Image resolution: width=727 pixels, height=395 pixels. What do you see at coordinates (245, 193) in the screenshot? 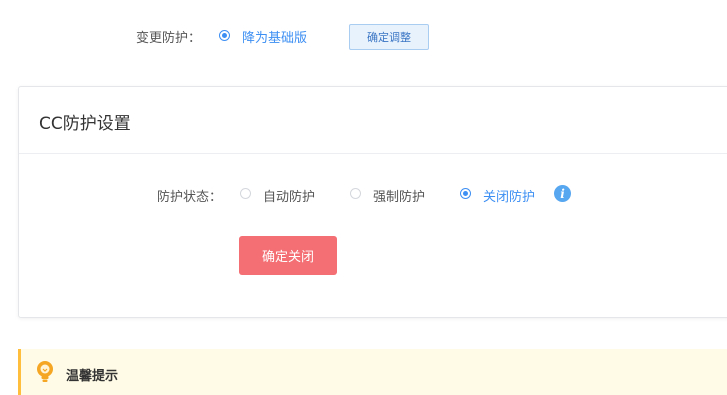
I see `auto-protection-radio` at bounding box center [245, 193].